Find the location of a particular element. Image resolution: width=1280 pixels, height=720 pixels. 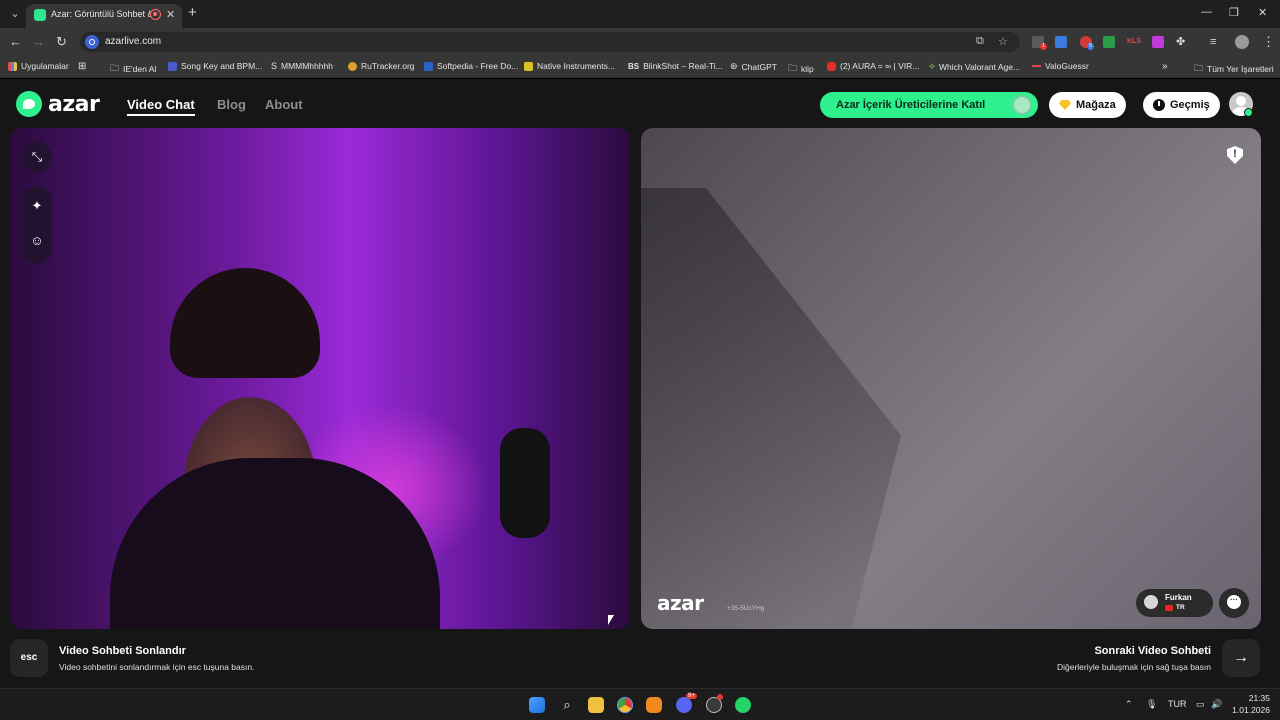

bookmark-link: S MMMMhhhhh is located at coordinates (302, 66).